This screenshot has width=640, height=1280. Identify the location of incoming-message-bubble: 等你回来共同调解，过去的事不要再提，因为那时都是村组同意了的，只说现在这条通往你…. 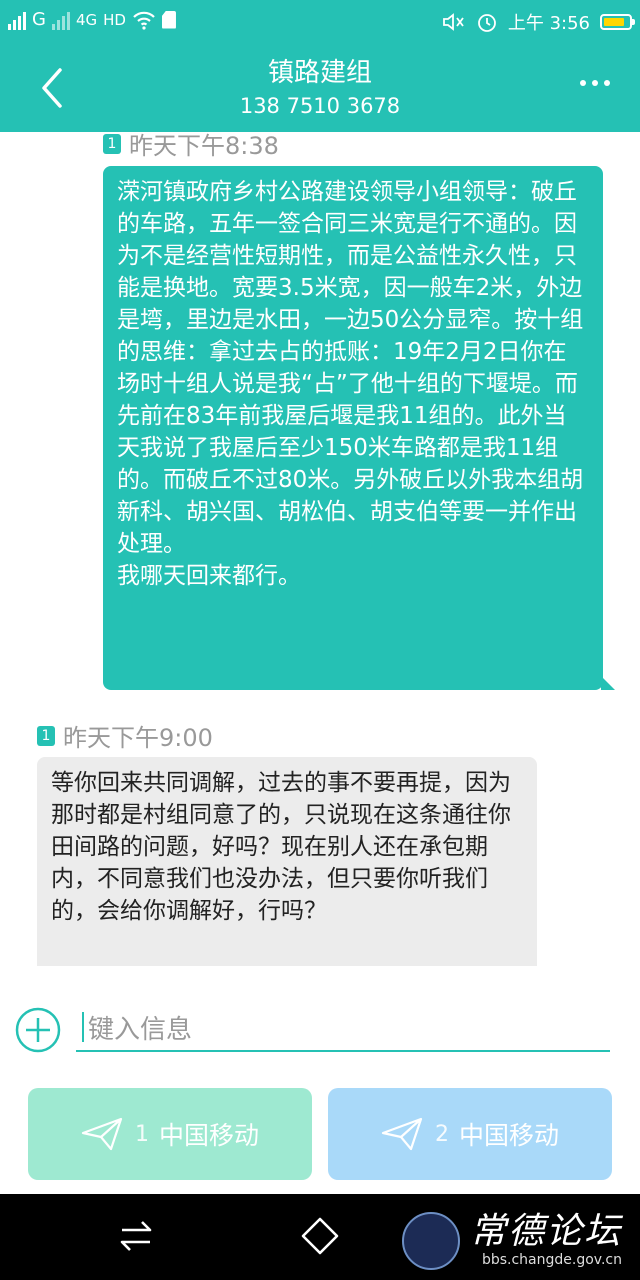
(287, 861).